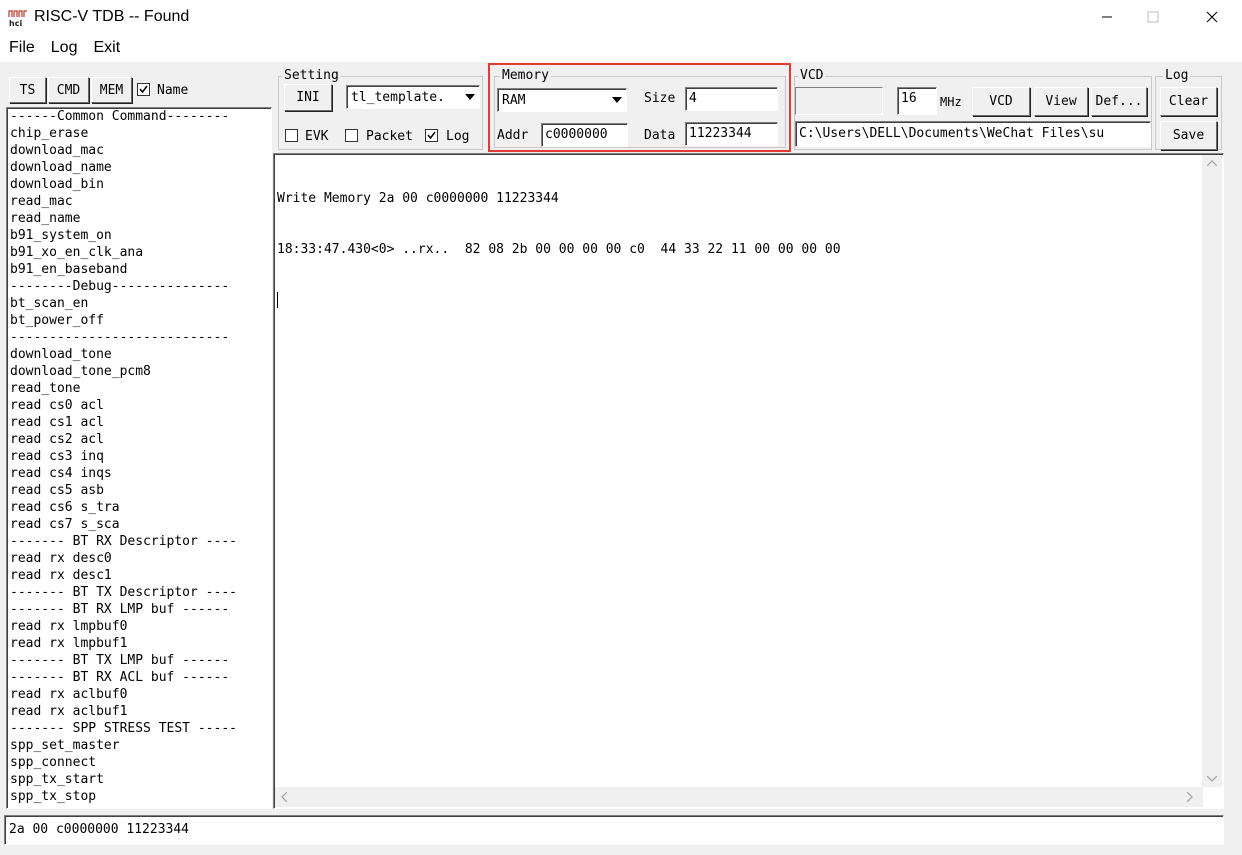 The width and height of the screenshot is (1242, 855). Describe the element at coordinates (139, 337) in the screenshot. I see `command-list-item: ----------------------------` at that location.